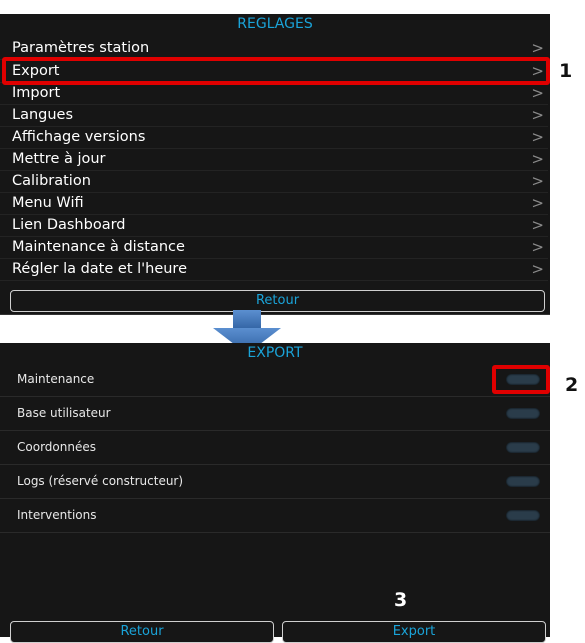  I want to click on export-row-coordonnees: Coordonnées, so click(275, 448).